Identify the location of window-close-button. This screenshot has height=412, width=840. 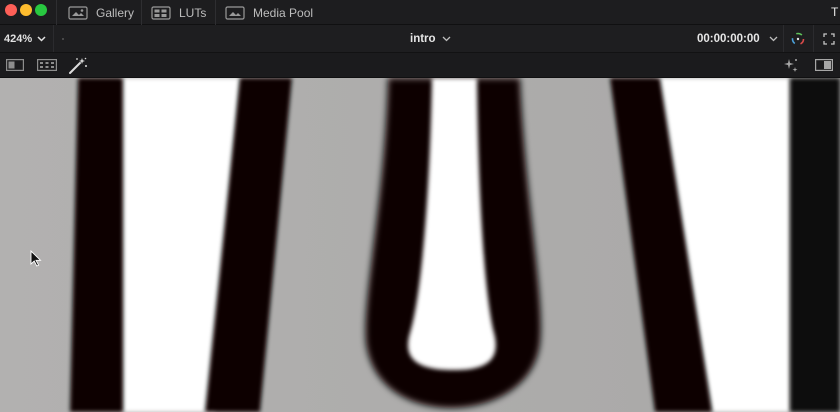
(11, 10).